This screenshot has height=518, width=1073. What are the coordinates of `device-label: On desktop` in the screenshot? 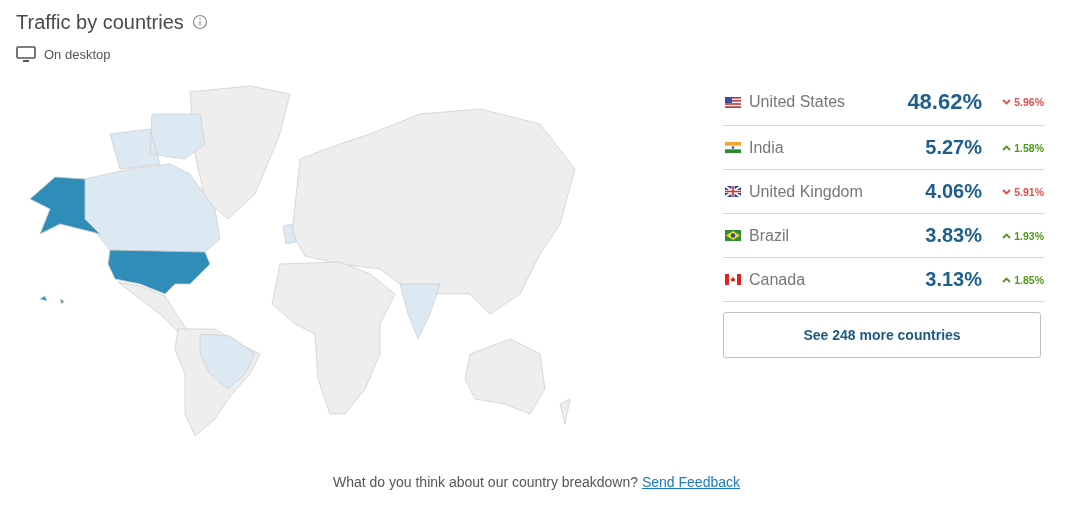 It's located at (77, 54).